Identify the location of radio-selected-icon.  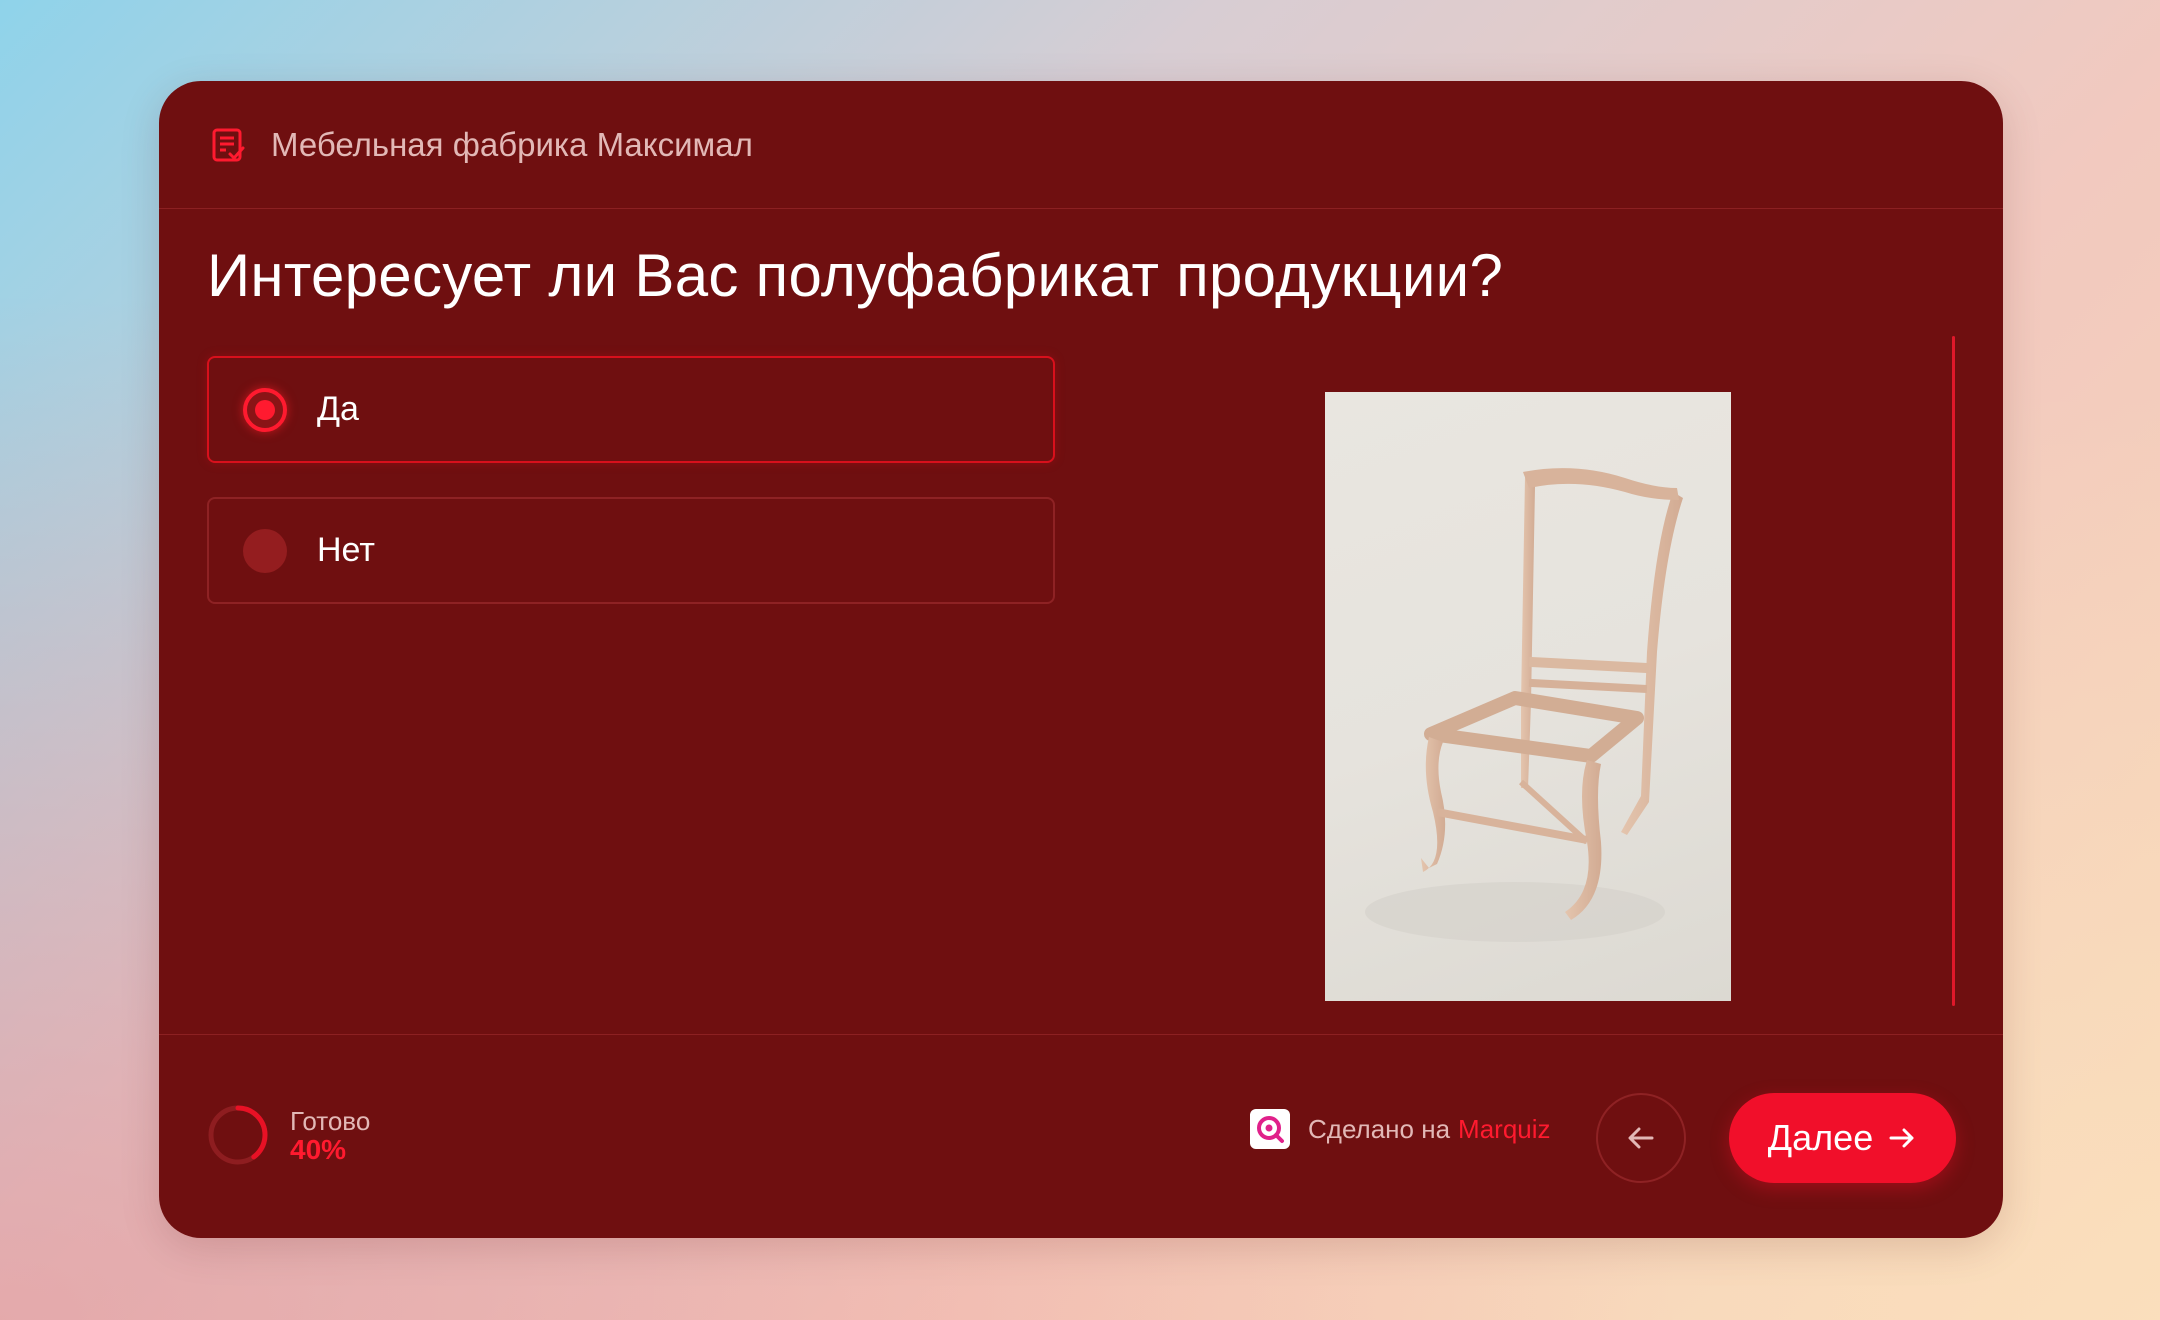
(265, 409).